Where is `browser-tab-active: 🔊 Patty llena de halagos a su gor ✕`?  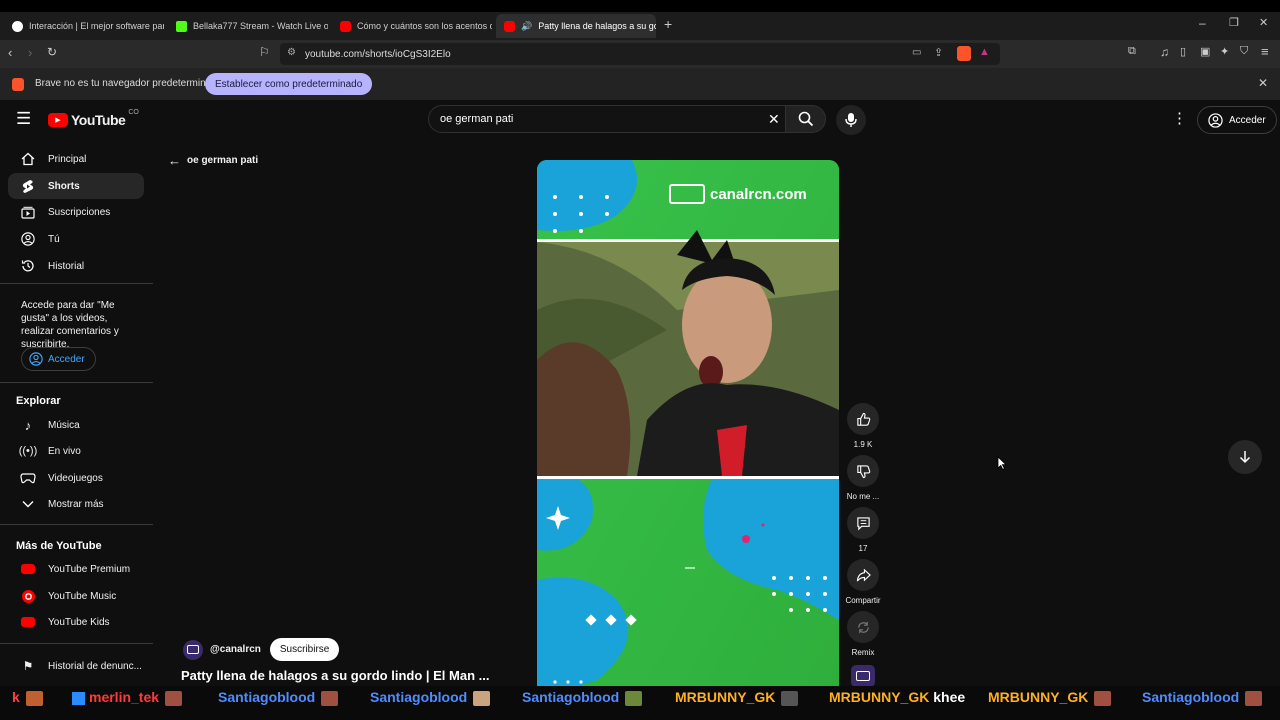
browser-tab-active: 🔊 Patty llena de halagos a su gor ✕ is located at coordinates (576, 26).